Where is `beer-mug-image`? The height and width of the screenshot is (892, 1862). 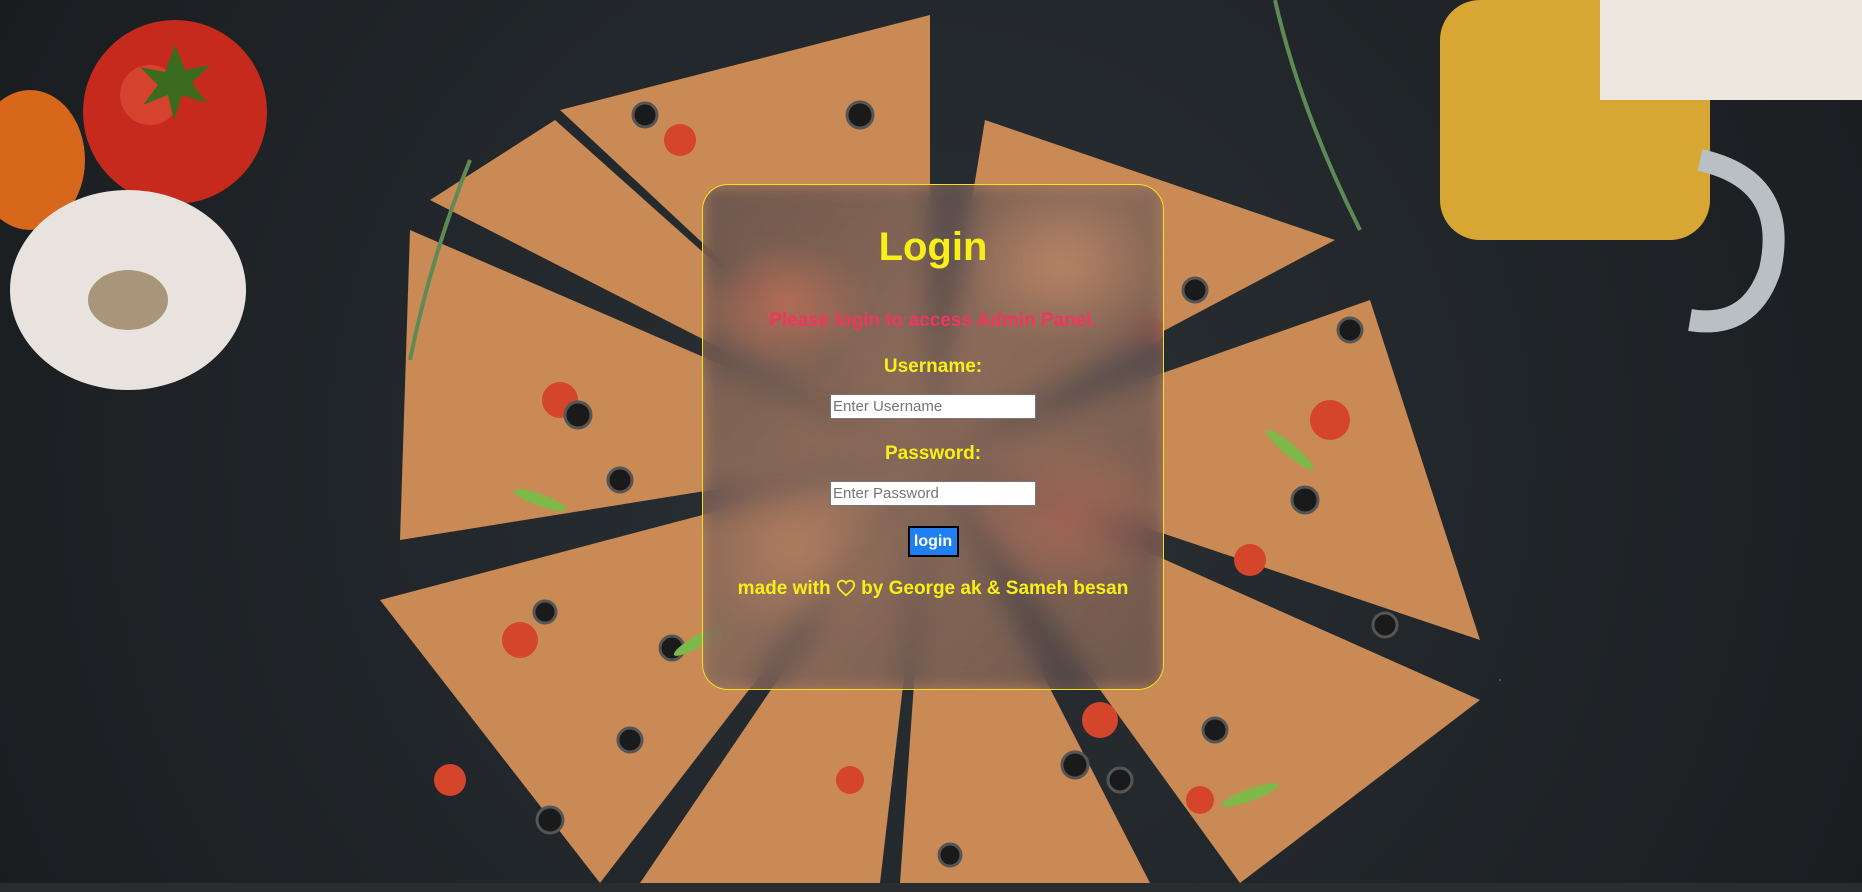 beer-mug-image is located at coordinates (1651, 166).